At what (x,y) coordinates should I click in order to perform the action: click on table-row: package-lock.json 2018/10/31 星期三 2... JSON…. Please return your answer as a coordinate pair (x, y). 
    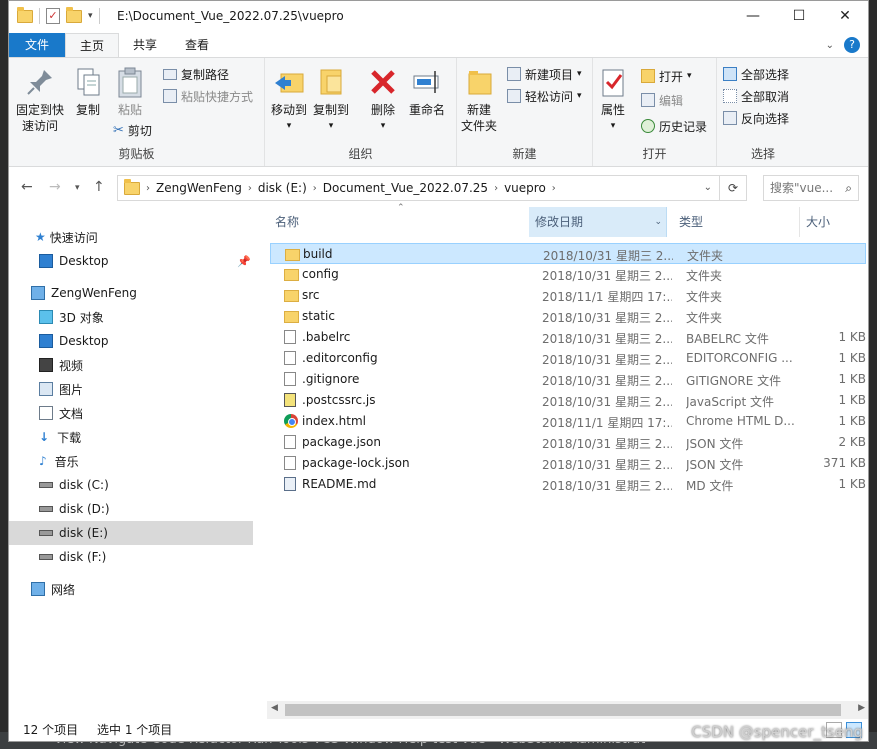
    Looking at the image, I should click on (568, 463).